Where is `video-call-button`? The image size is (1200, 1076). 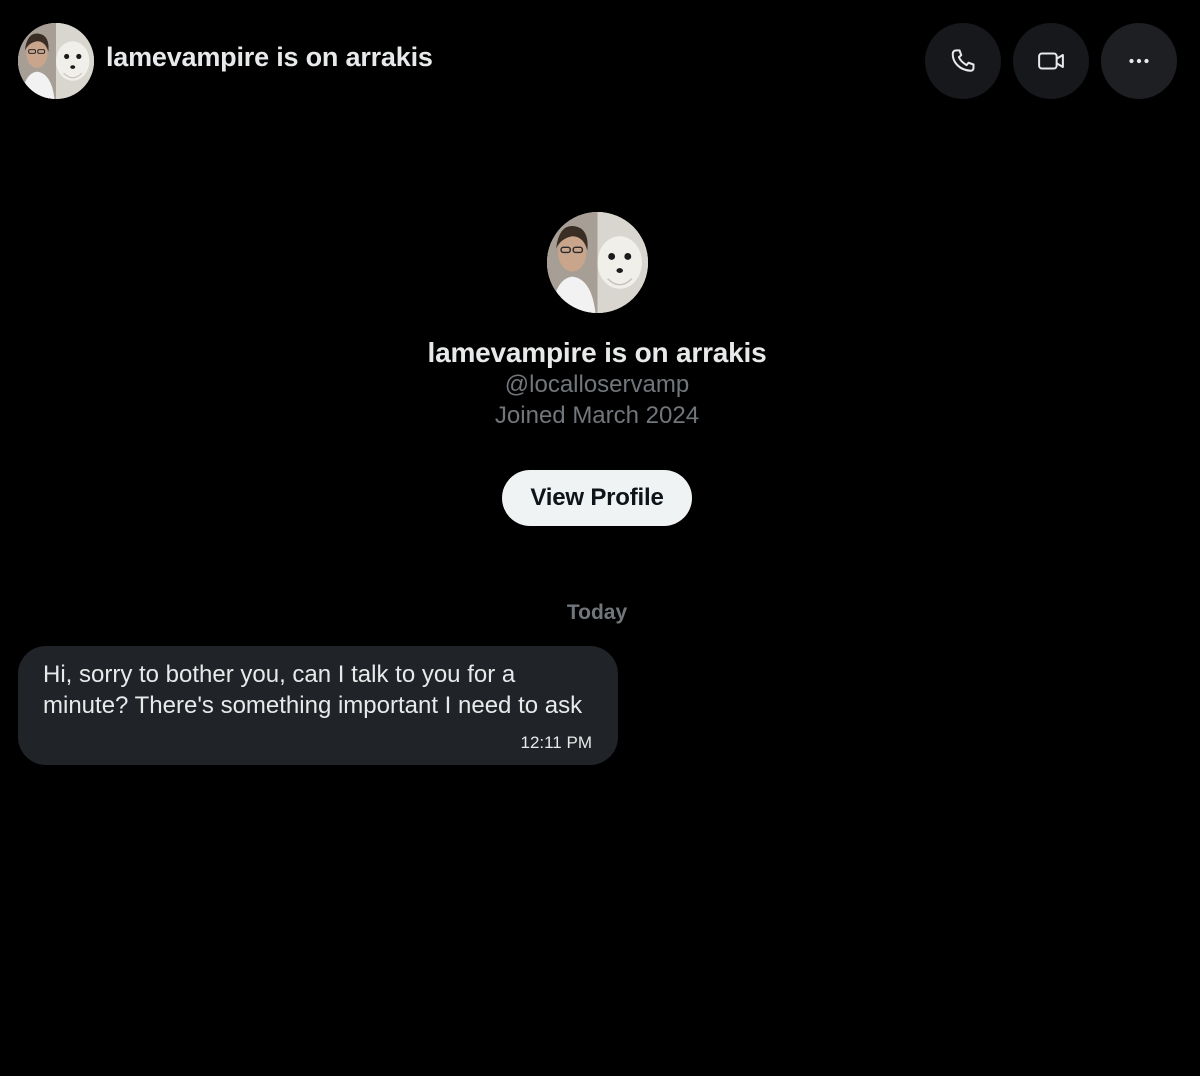
video-call-button is located at coordinates (1051, 61).